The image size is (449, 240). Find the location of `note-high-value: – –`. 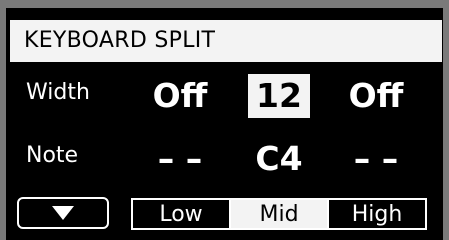

note-high-value: – – is located at coordinates (376, 159).